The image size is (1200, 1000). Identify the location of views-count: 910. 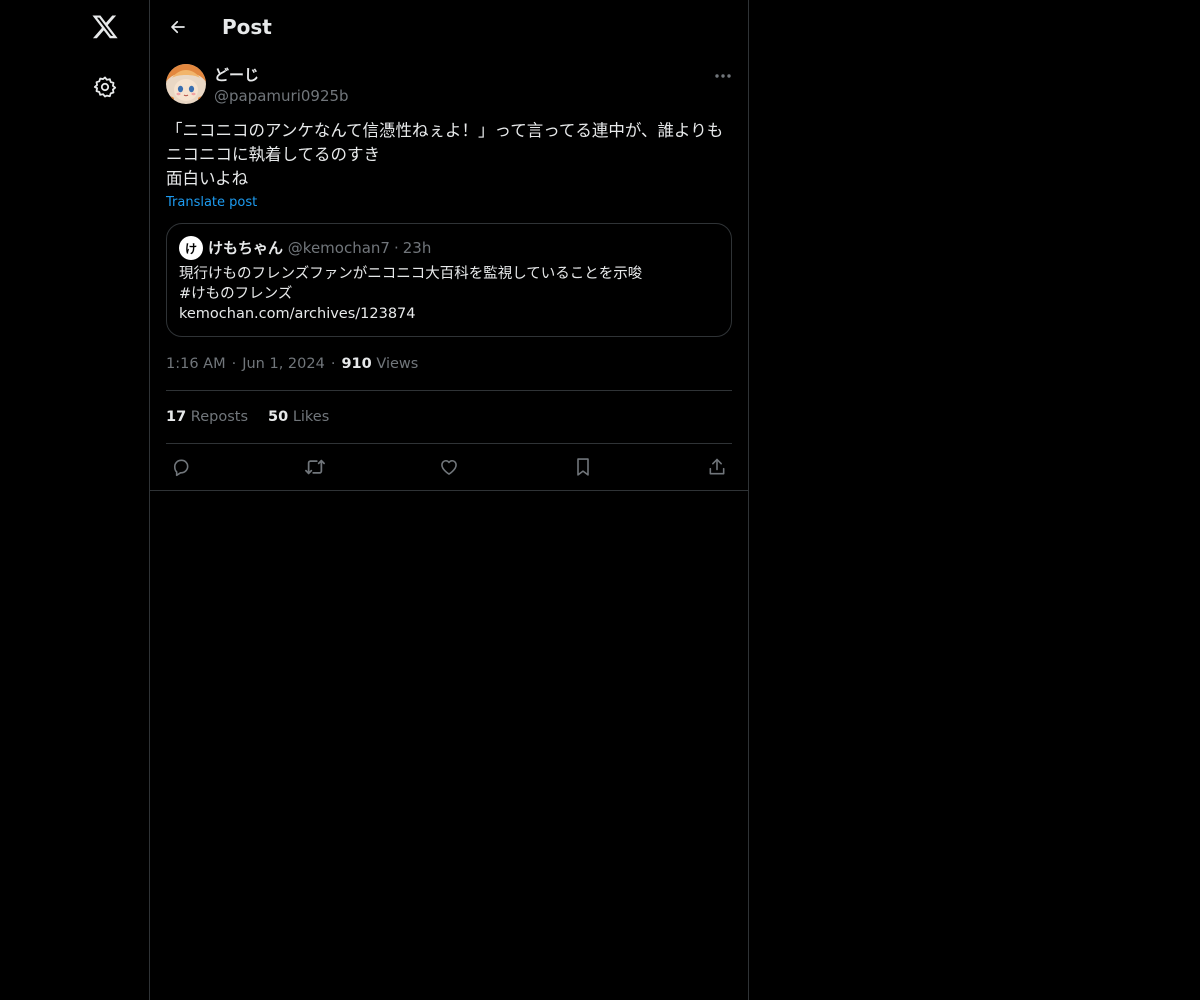
(356, 364).